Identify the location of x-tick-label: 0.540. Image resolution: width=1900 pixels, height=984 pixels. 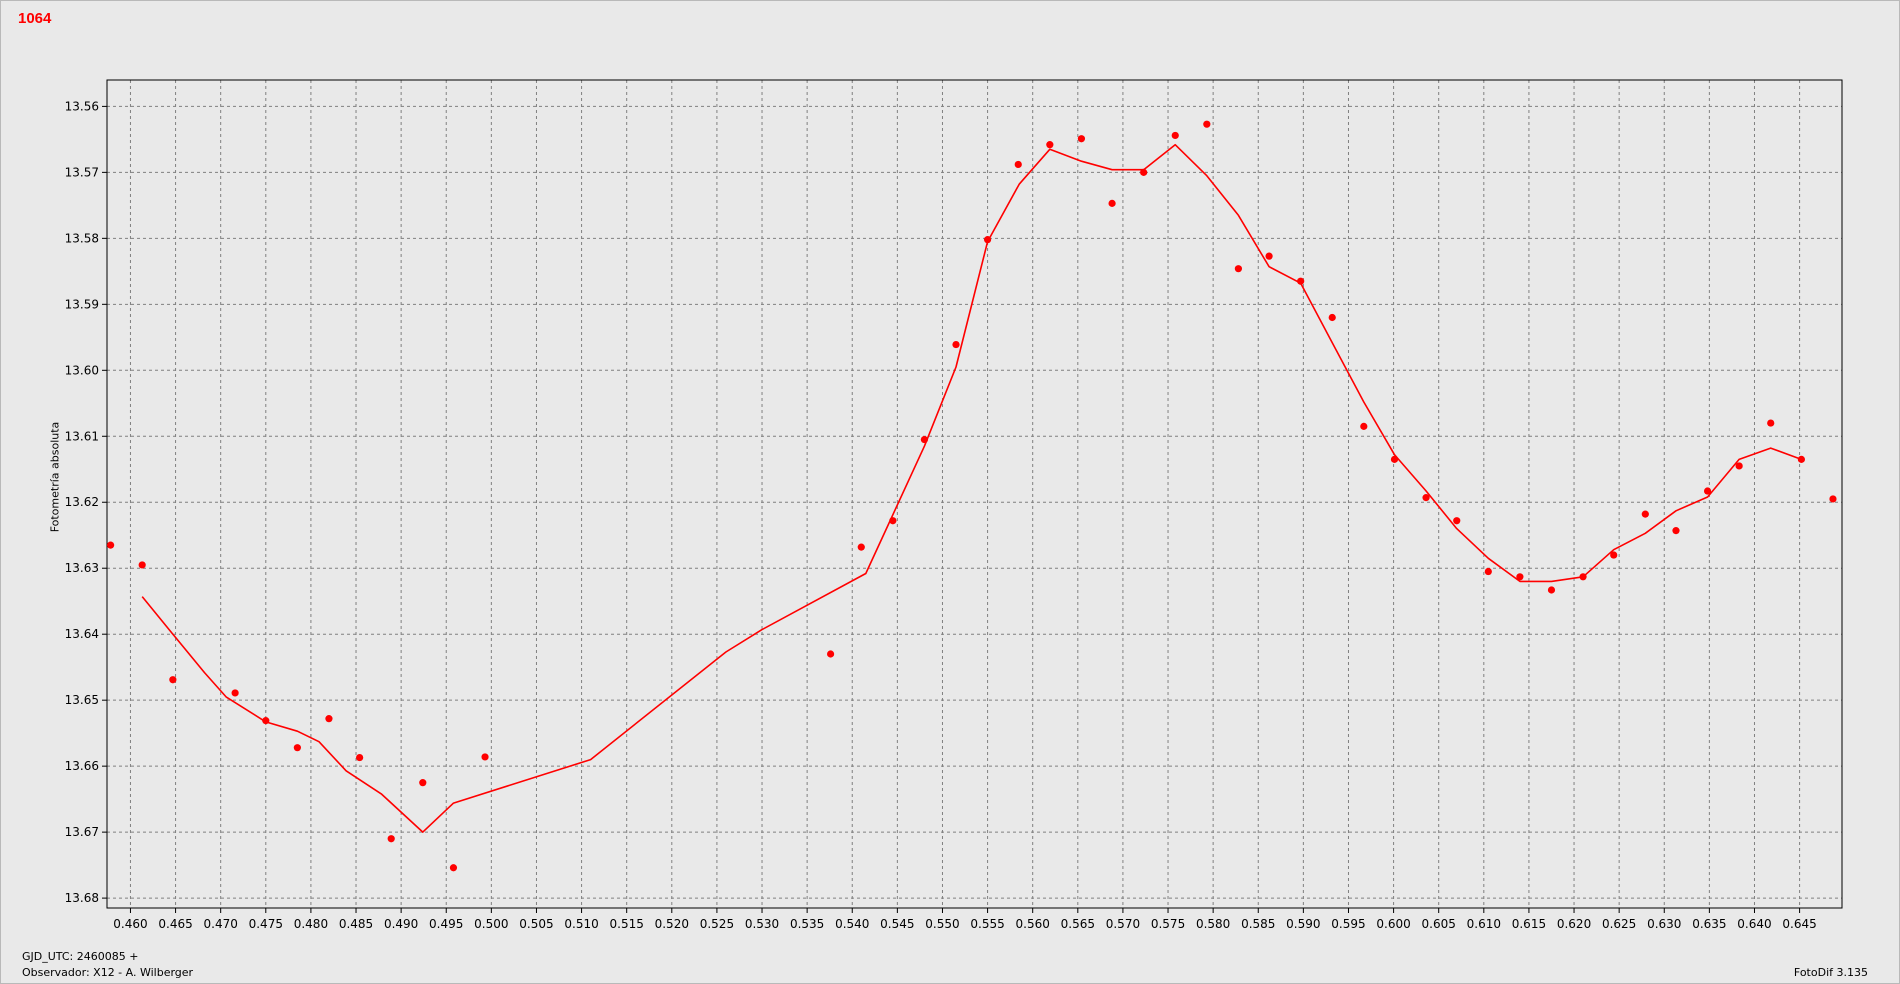
(852, 924).